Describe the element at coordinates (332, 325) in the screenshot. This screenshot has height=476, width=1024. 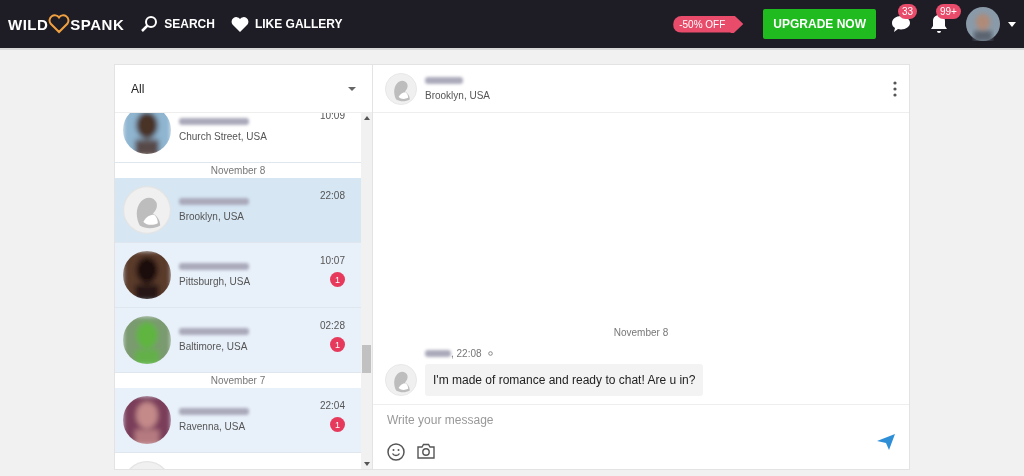
I see `message-time: 02:28` at that location.